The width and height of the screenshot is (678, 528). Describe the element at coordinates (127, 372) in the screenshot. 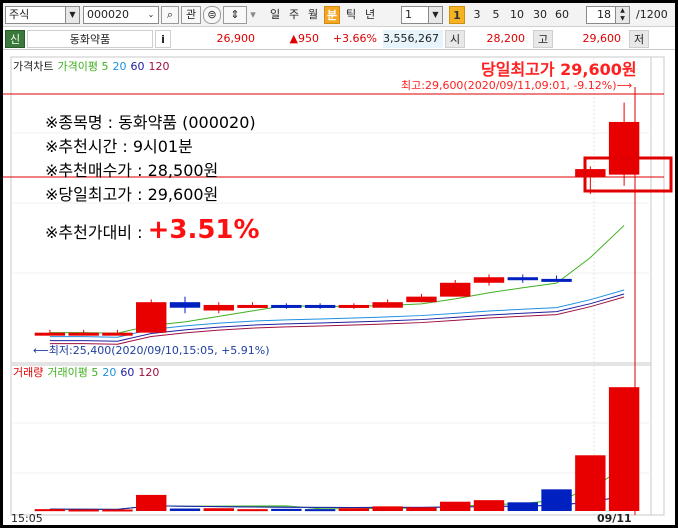

I see `legend-vma60: 60` at that location.